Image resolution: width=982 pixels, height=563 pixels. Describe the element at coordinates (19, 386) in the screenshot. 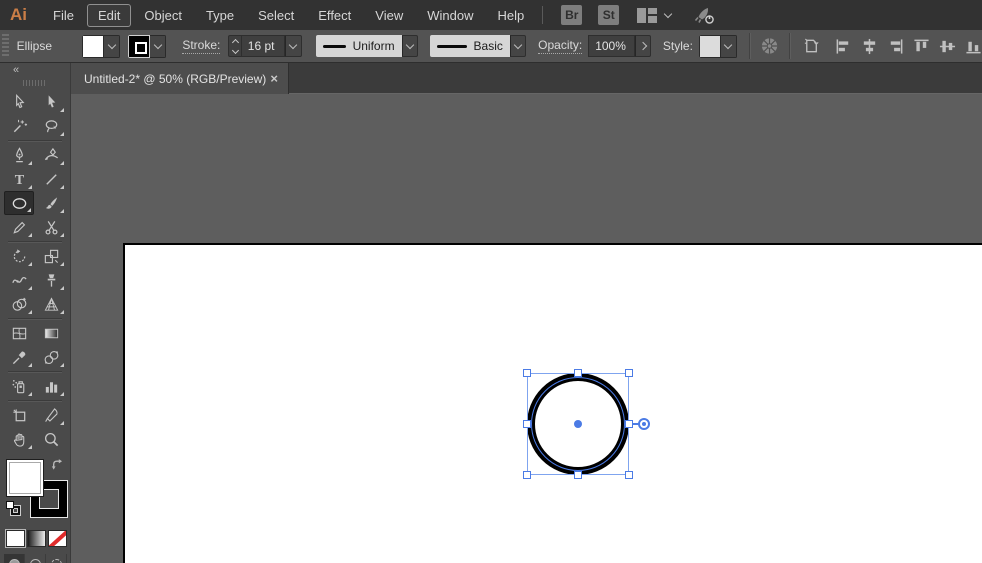

I see `tool-symbol-sprayer` at that location.